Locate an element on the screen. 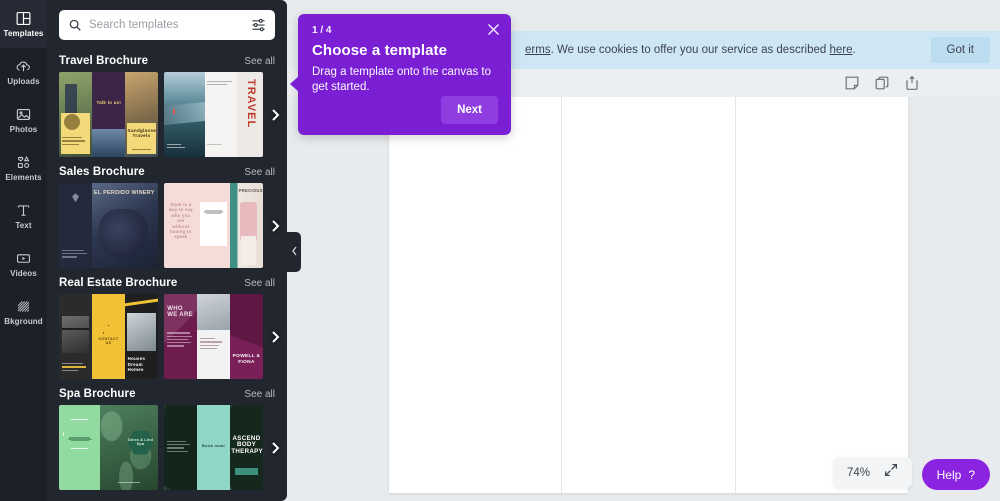 This screenshot has width=1000, height=501. upload-cloud-icon is located at coordinates (23, 66).